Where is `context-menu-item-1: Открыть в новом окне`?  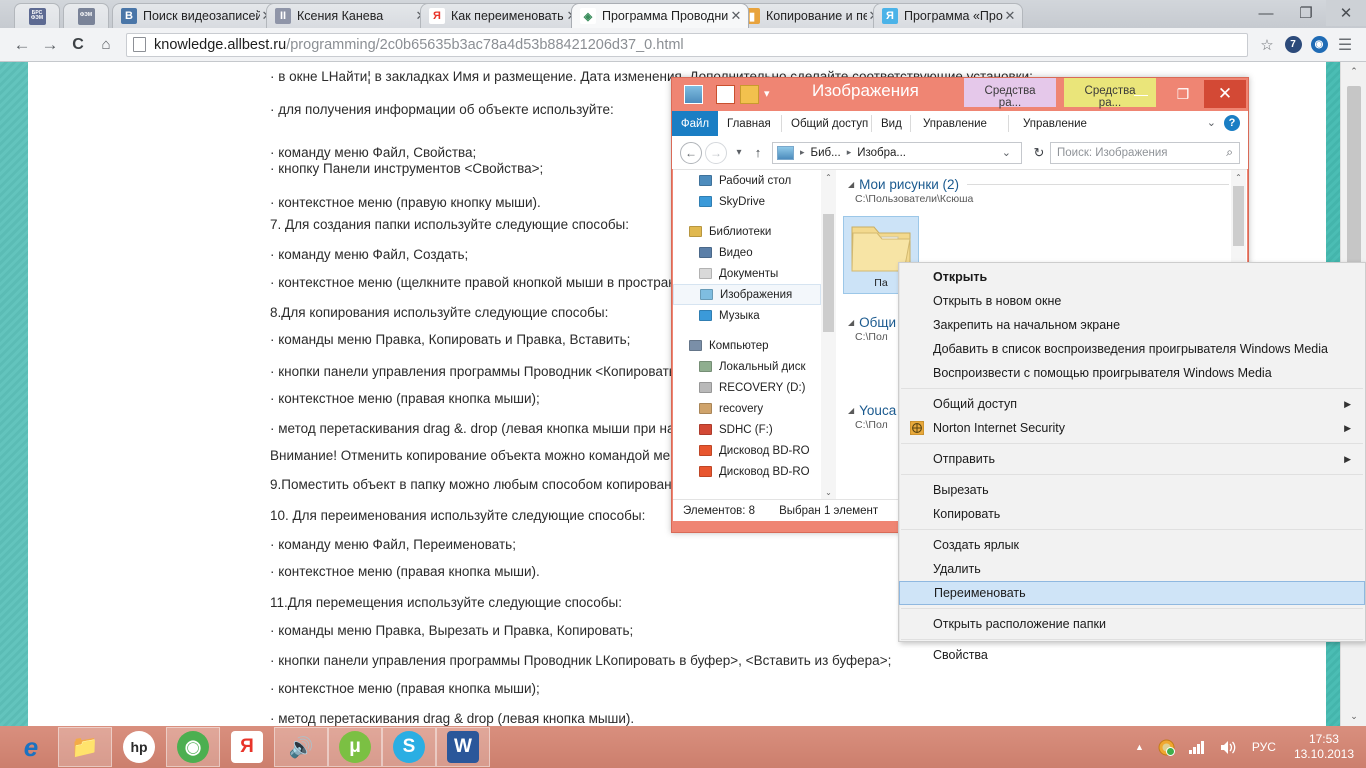
context-menu-item-1: Открыть в новом окне is located at coordinates (1132, 301).